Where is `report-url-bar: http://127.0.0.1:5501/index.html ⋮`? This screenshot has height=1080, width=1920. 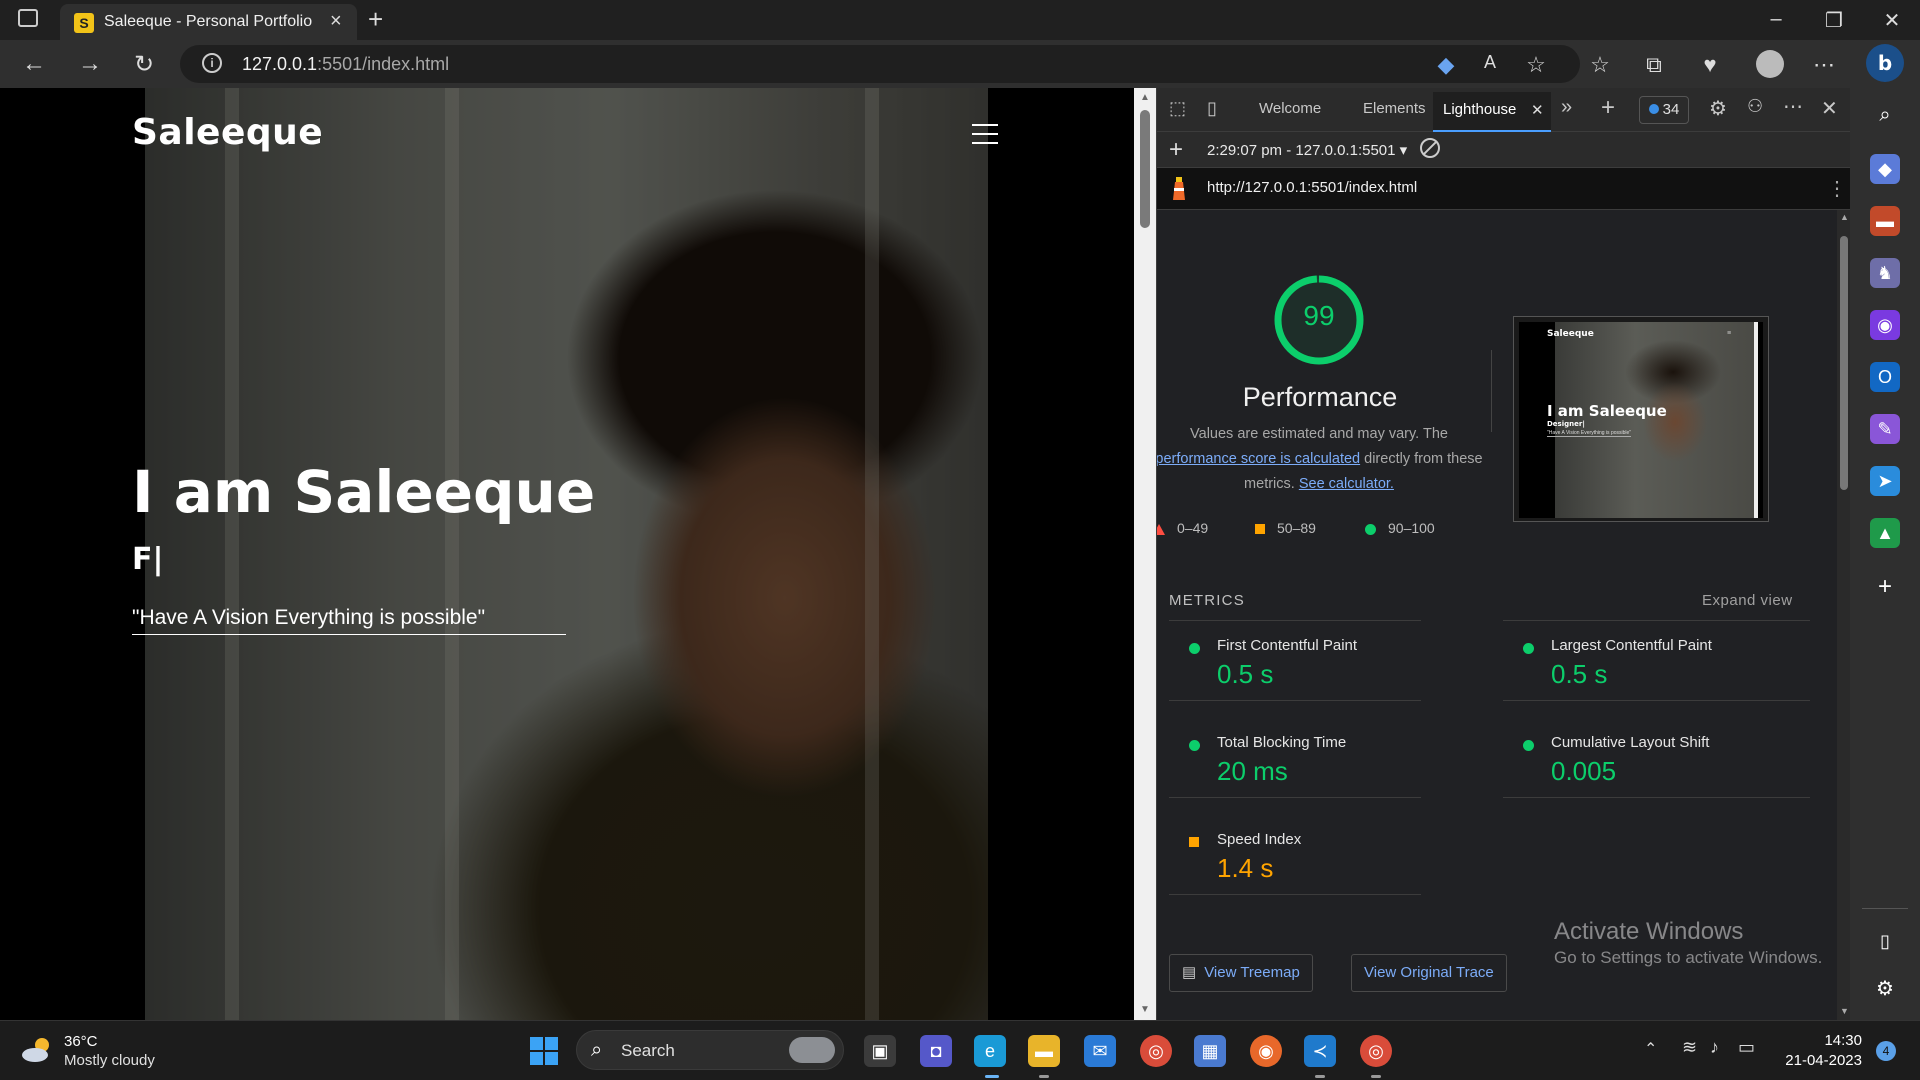 report-url-bar: http://127.0.0.1:5501/index.html ⋮ is located at coordinates (1504, 189).